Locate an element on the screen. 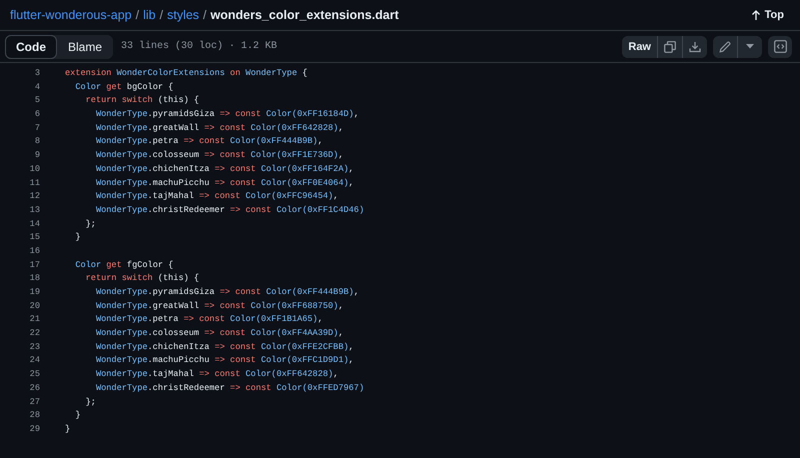 The width and height of the screenshot is (800, 458). breadcrumb-link: lib is located at coordinates (149, 15).